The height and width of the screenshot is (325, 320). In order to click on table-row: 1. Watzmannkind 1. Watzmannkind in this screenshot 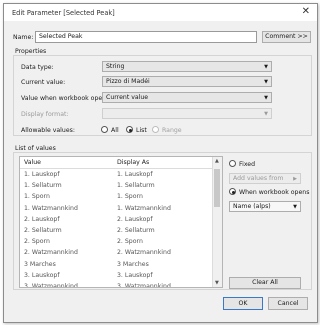, I will do `click(121, 209)`.